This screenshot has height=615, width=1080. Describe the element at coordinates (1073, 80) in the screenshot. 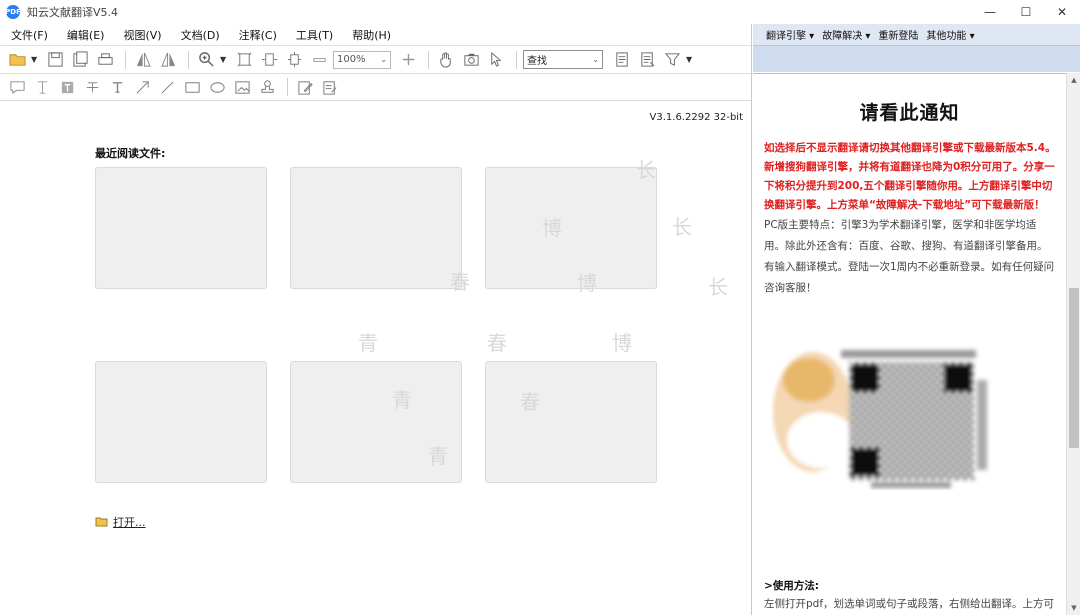

I see `scroll-up-icon: ▲` at that location.